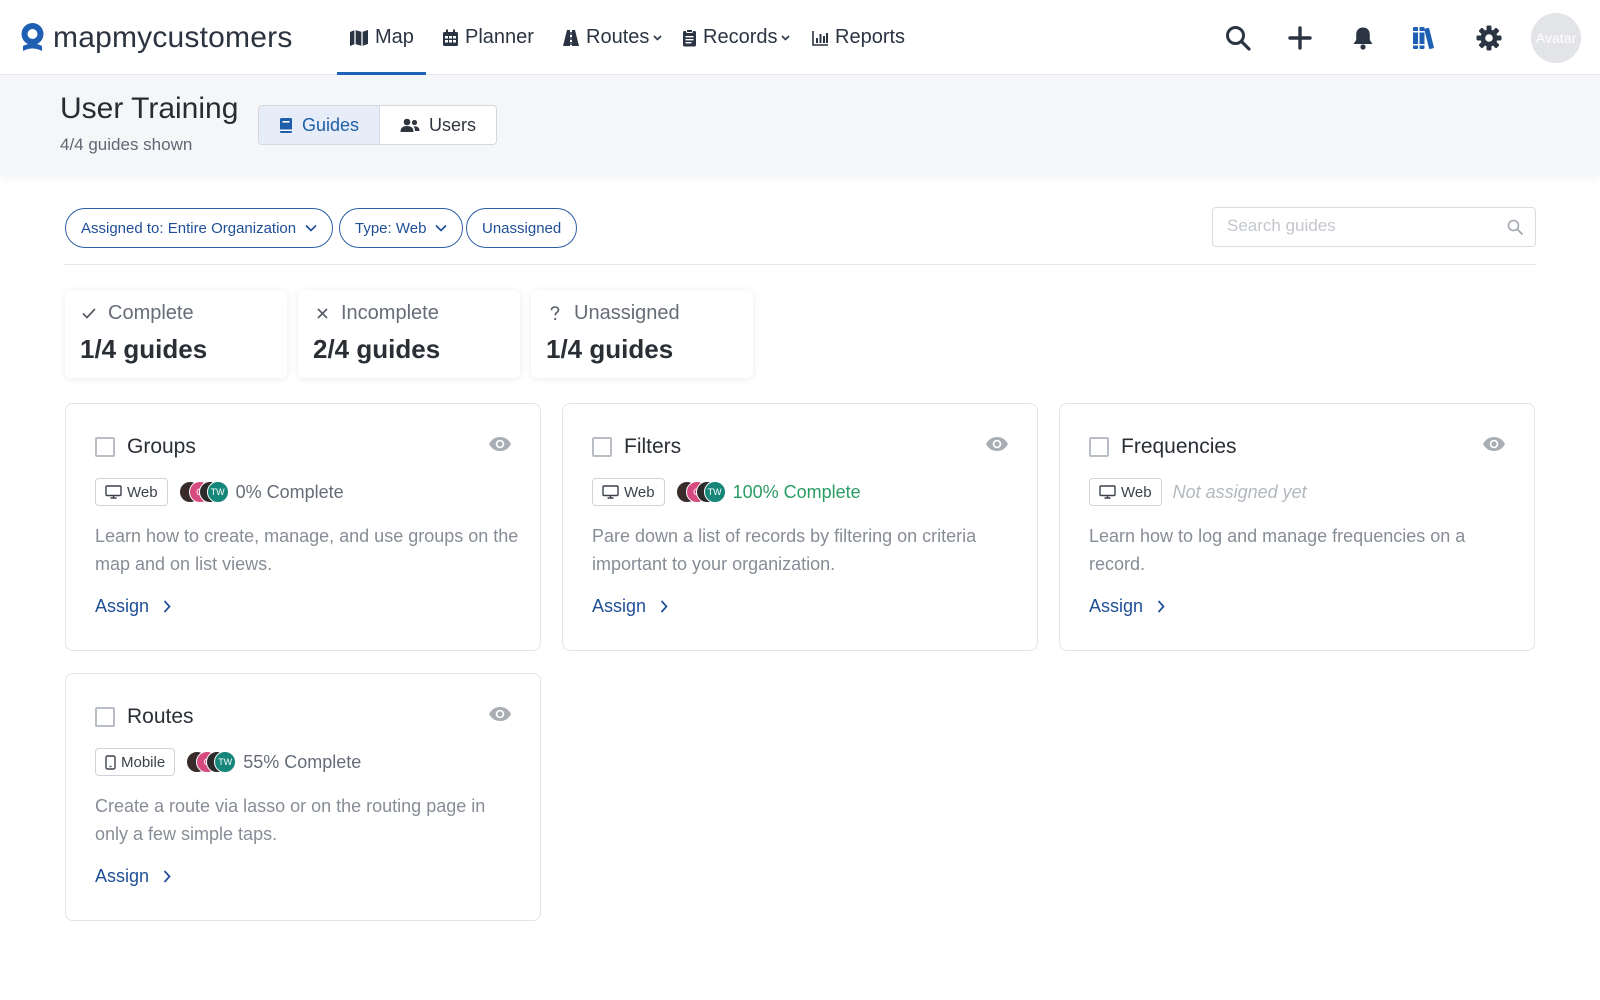 This screenshot has width=1600, height=1000. I want to click on stat-unassigned: Unassigned 1/4 guides, so click(642, 334).